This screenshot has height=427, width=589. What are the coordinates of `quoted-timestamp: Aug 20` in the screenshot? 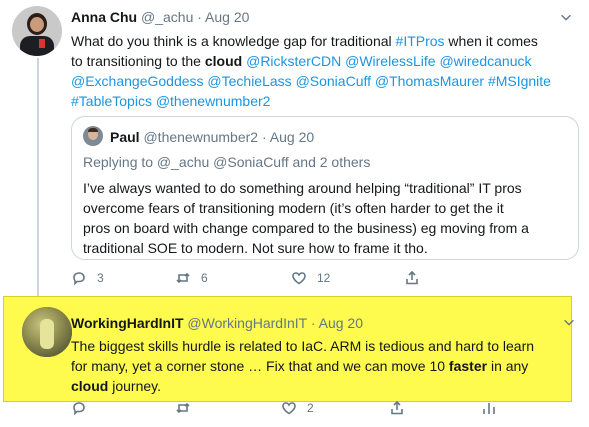 It's located at (292, 137).